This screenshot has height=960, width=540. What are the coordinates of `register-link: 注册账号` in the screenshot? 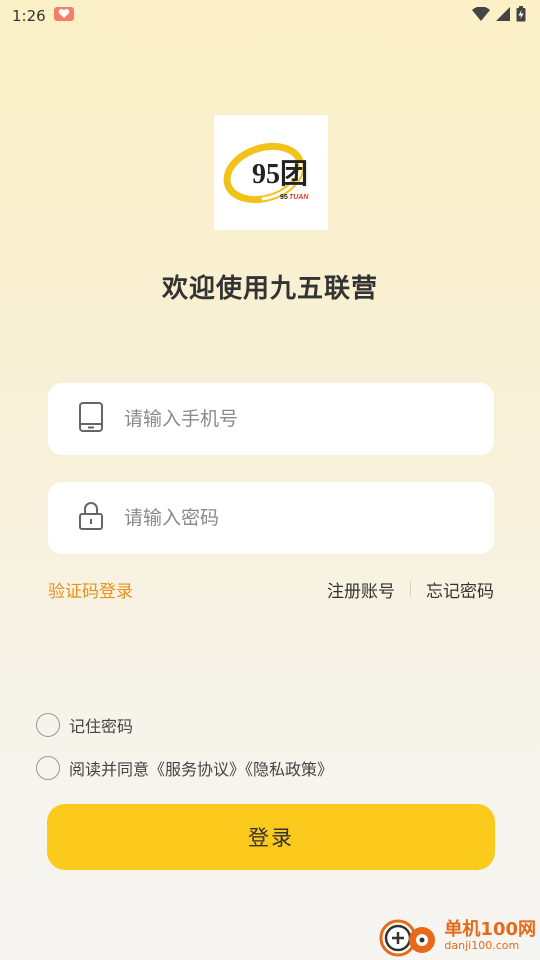 It's located at (361, 589).